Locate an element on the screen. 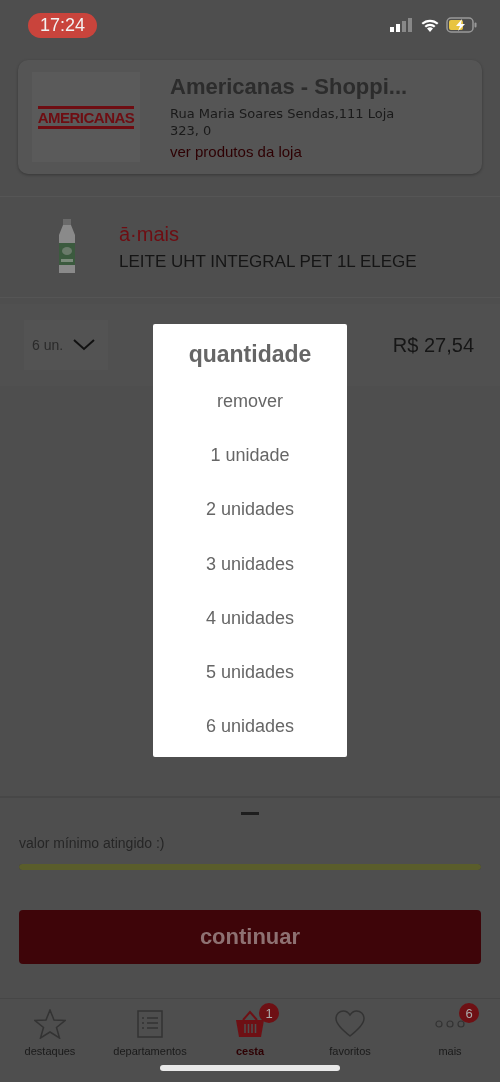  count-badge: 1 is located at coordinates (269, 1013).